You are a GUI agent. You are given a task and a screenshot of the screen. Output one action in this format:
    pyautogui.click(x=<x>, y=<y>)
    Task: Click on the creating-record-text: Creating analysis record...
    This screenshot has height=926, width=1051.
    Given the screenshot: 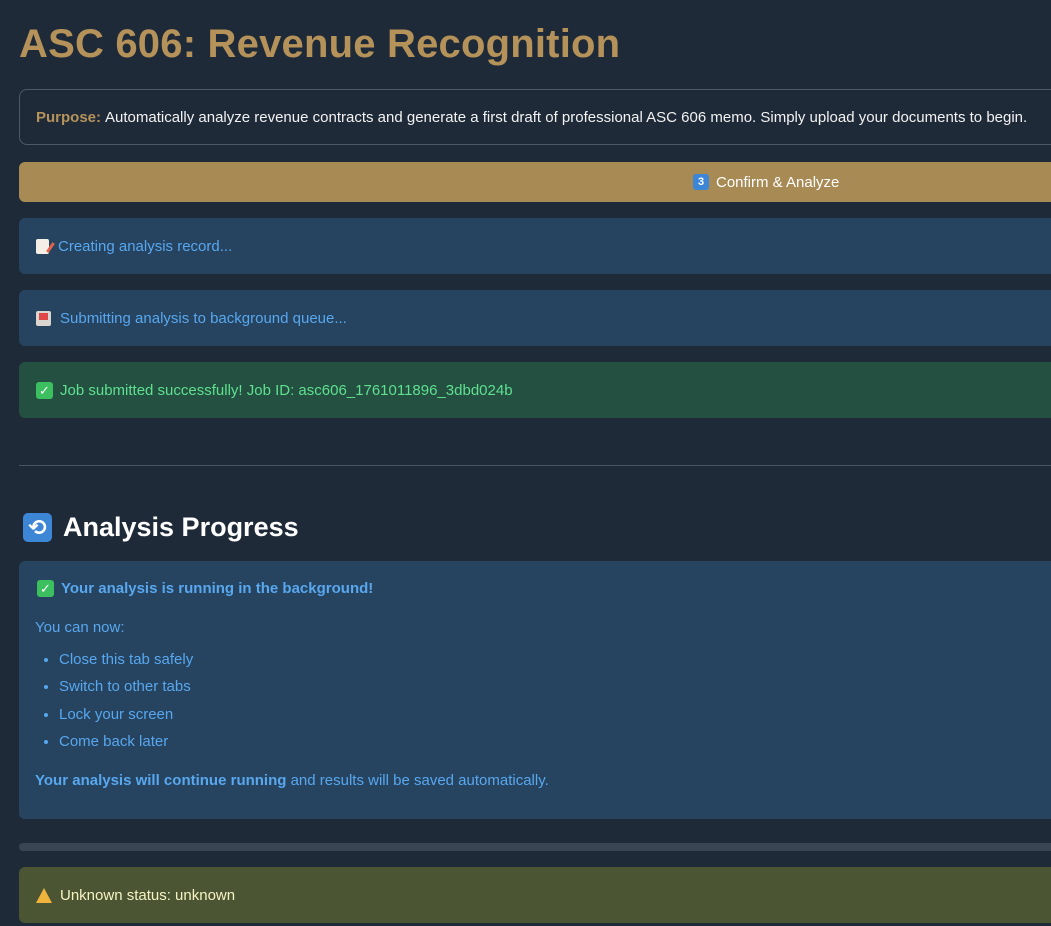 What is the action you would take?
    pyautogui.click(x=145, y=246)
    